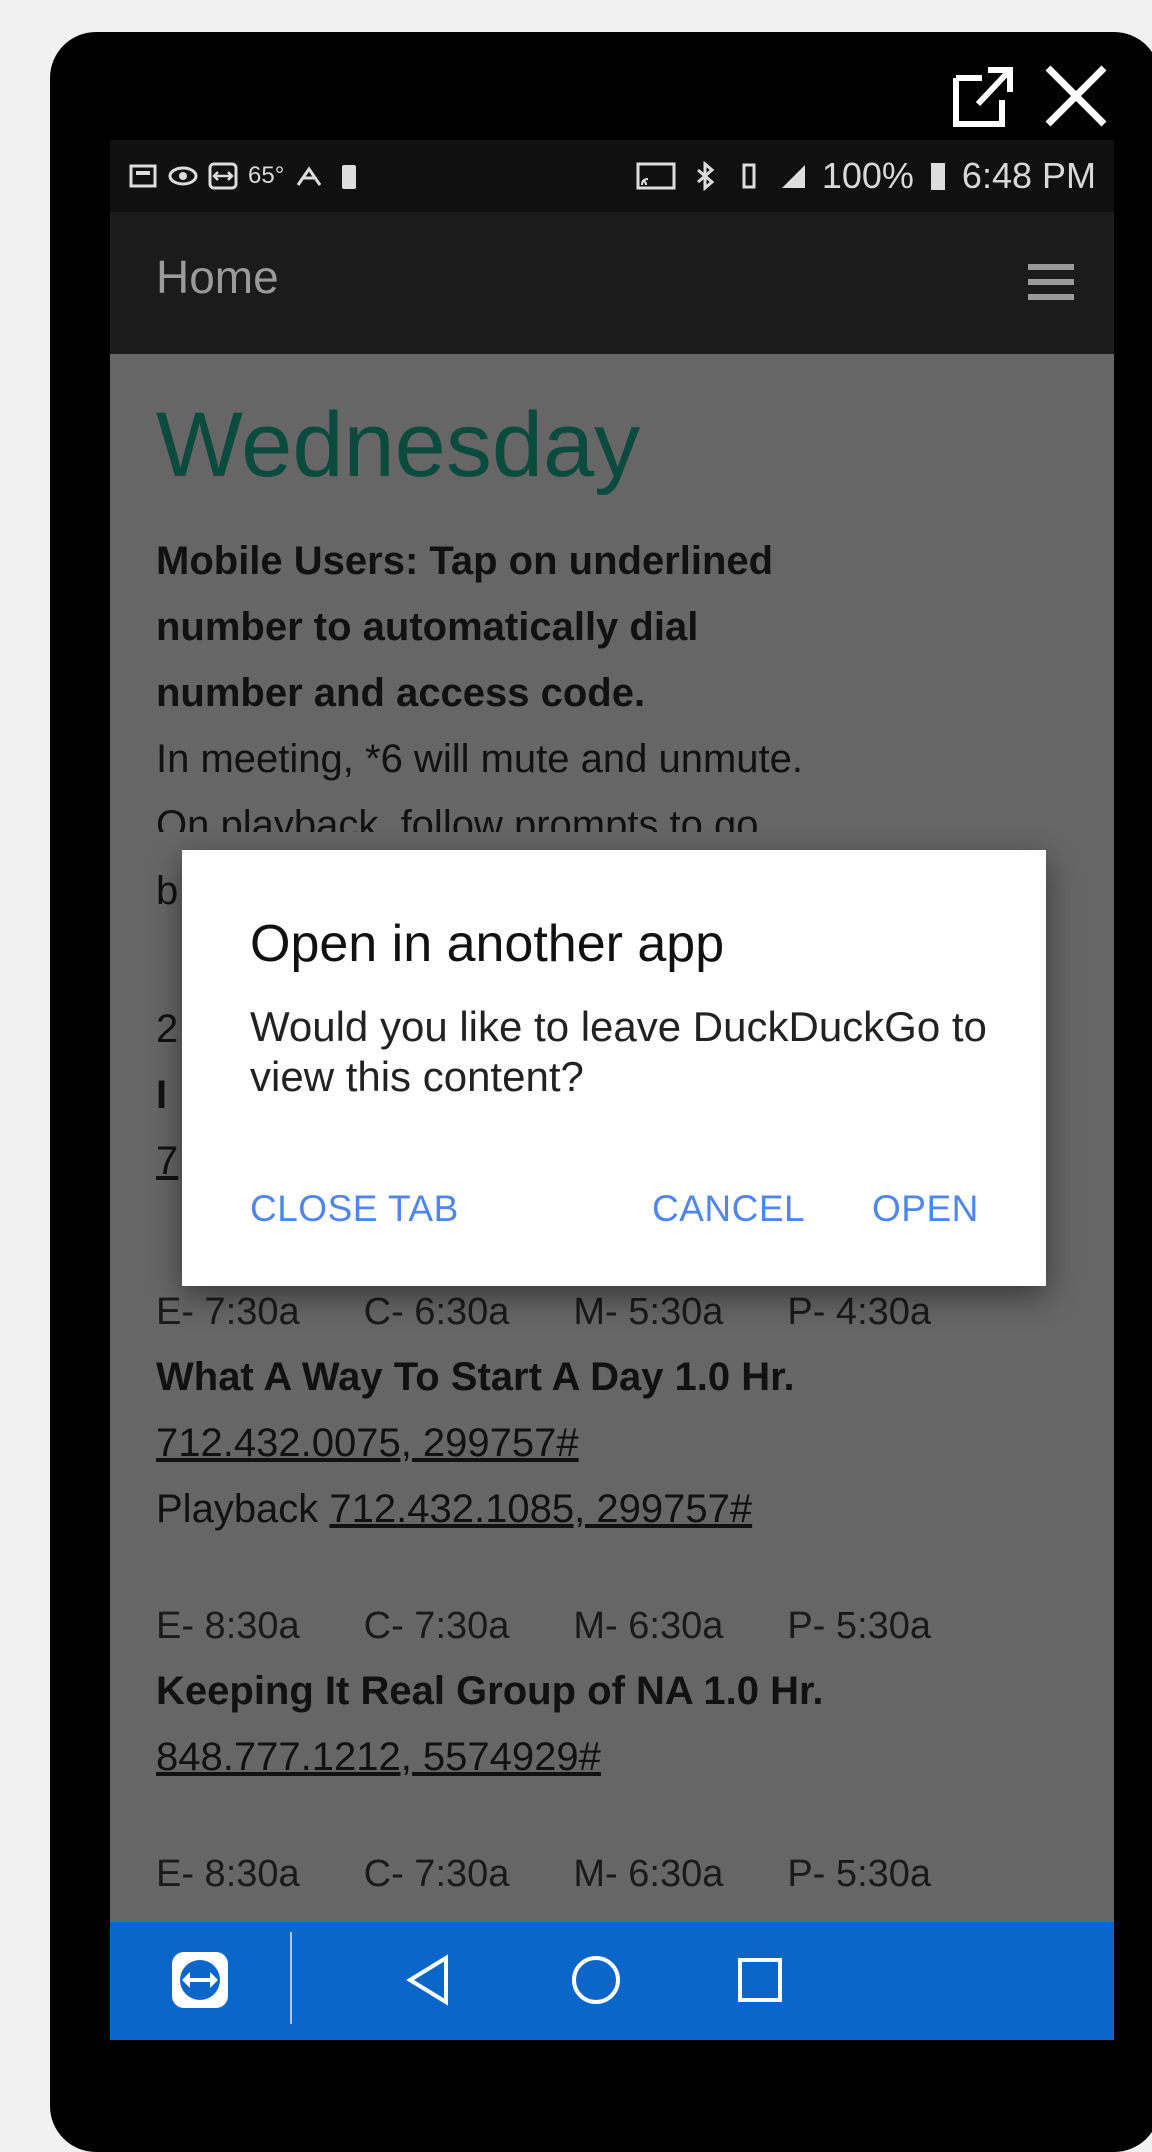 This screenshot has width=1152, height=2152. What do you see at coordinates (490, 1691) in the screenshot?
I see `meeting-title: Keeping It Real Group of NA 1.0 Hr.` at bounding box center [490, 1691].